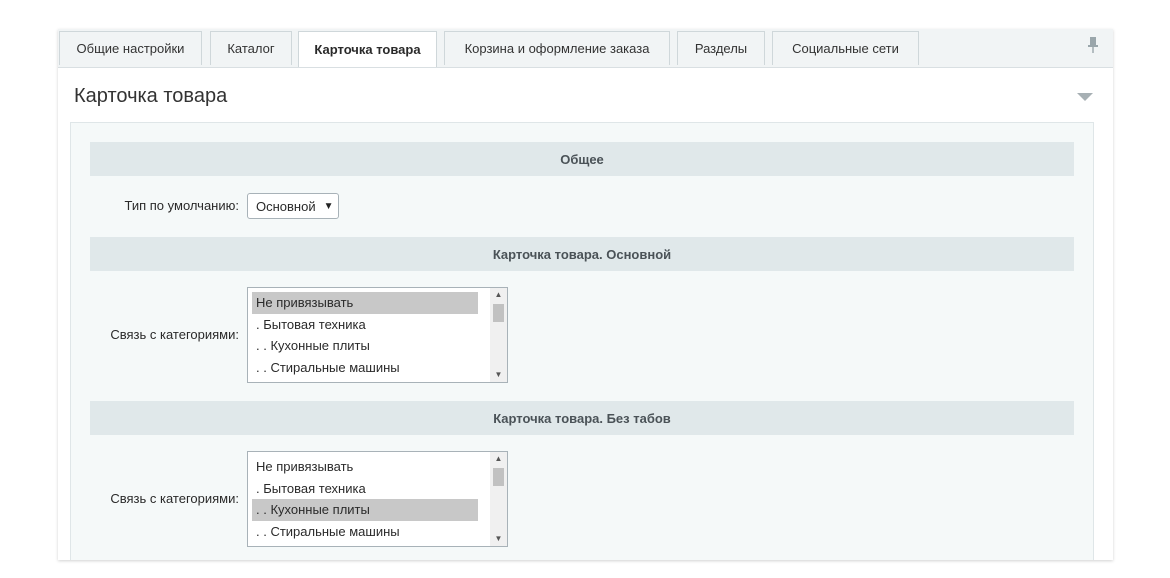 The image size is (1170, 578). I want to click on tab-general-settings: Общие настройки, so click(130, 48).